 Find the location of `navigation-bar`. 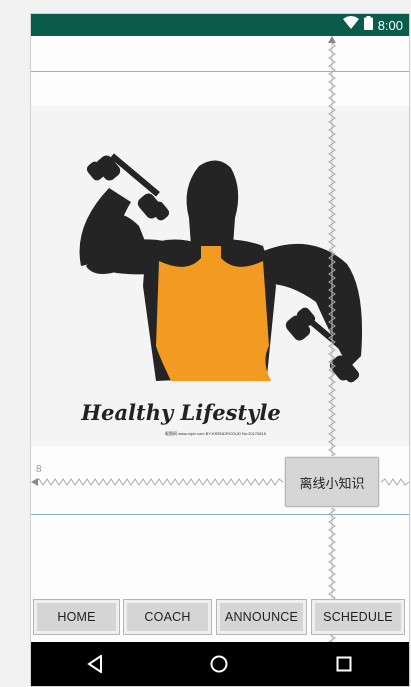

navigation-bar is located at coordinates (220, 664).